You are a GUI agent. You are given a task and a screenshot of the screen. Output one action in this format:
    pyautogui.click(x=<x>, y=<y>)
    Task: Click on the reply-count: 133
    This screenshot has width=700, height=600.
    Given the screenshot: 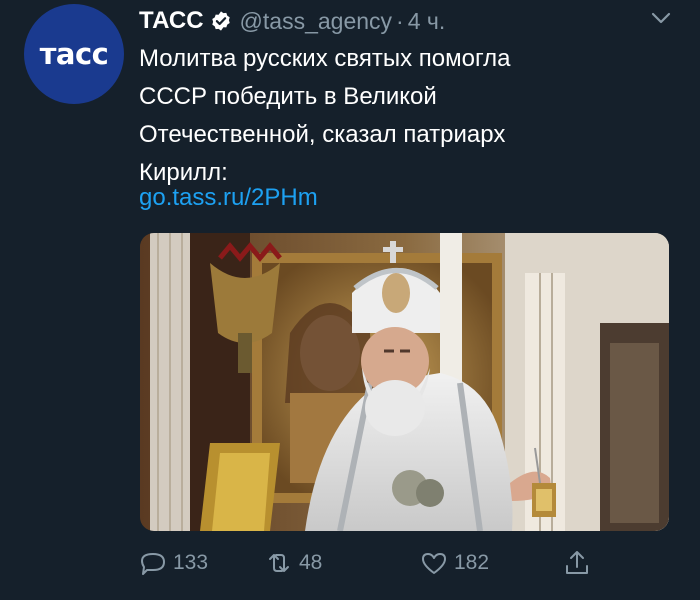 What is the action you would take?
    pyautogui.click(x=191, y=562)
    